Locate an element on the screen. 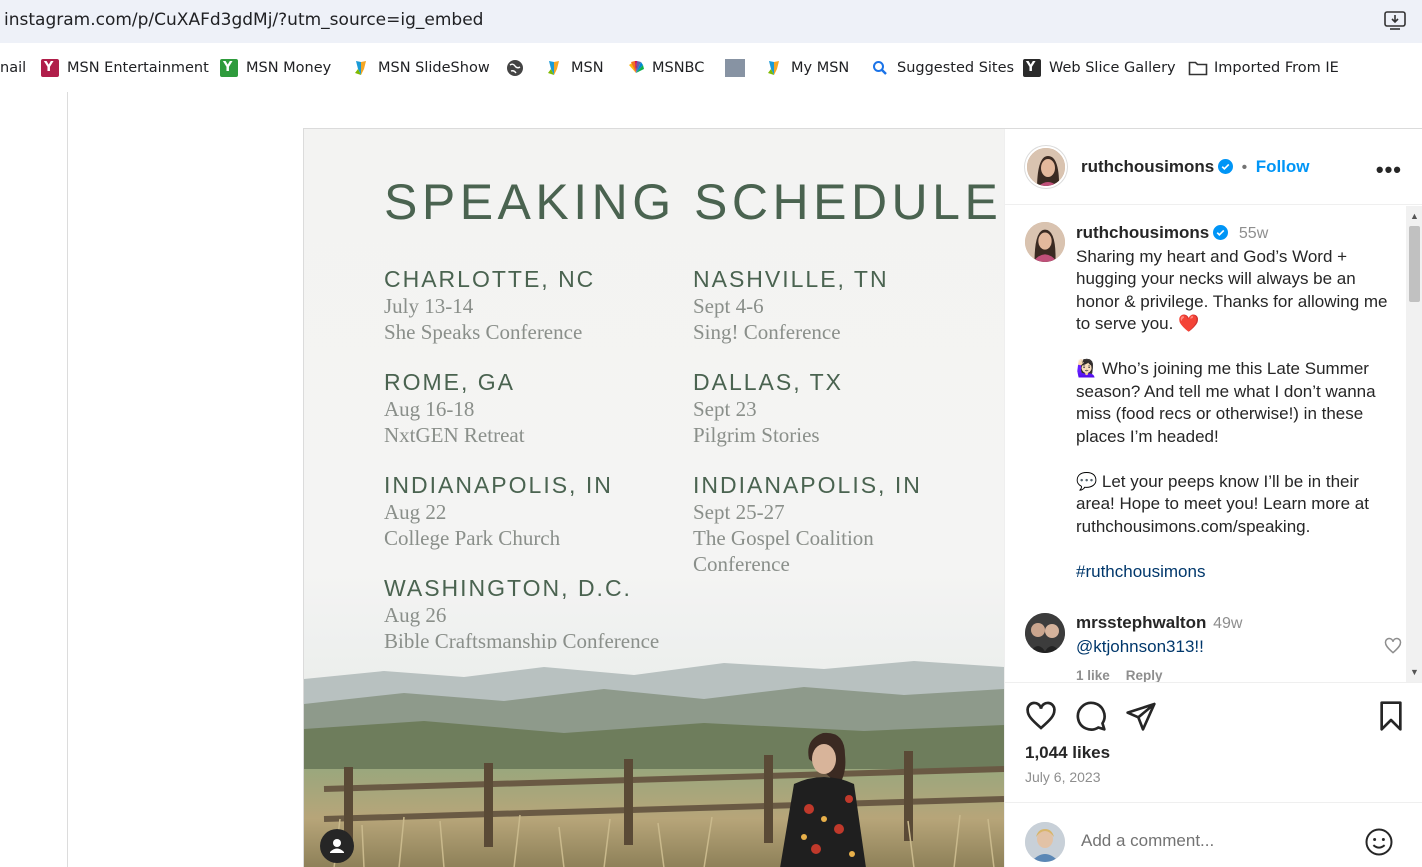  event-city: WASHINGTON, D.C. is located at coordinates (508, 588).